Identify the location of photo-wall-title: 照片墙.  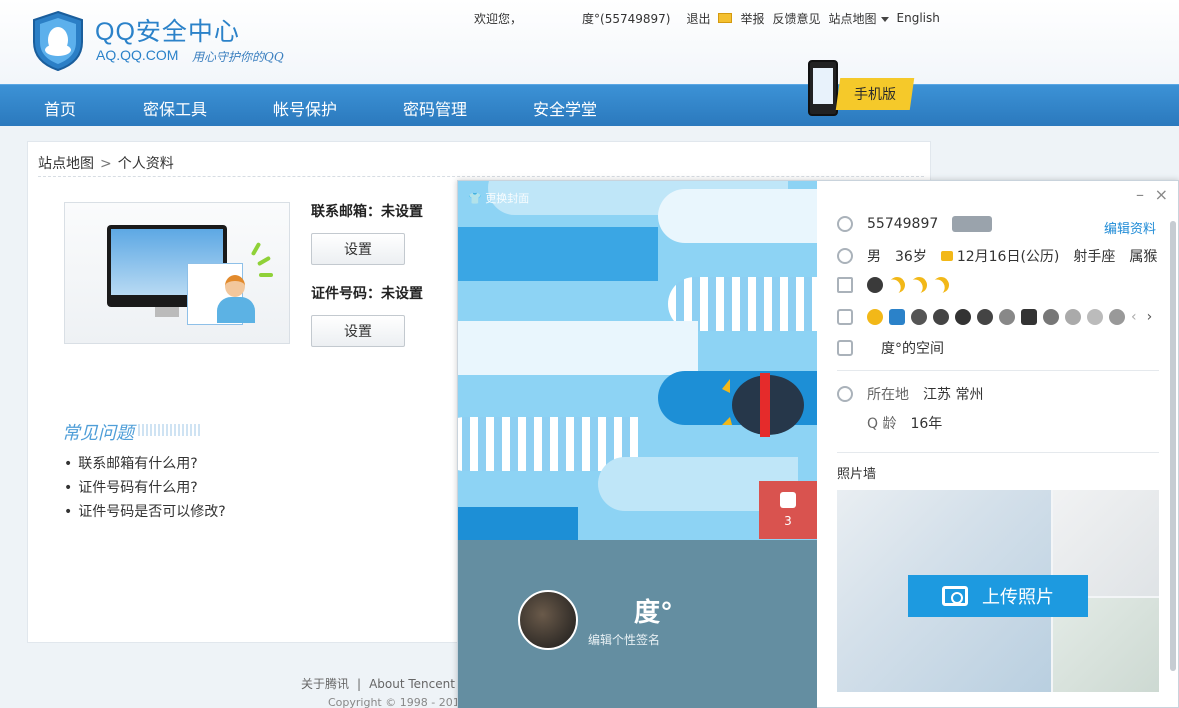
(857, 474).